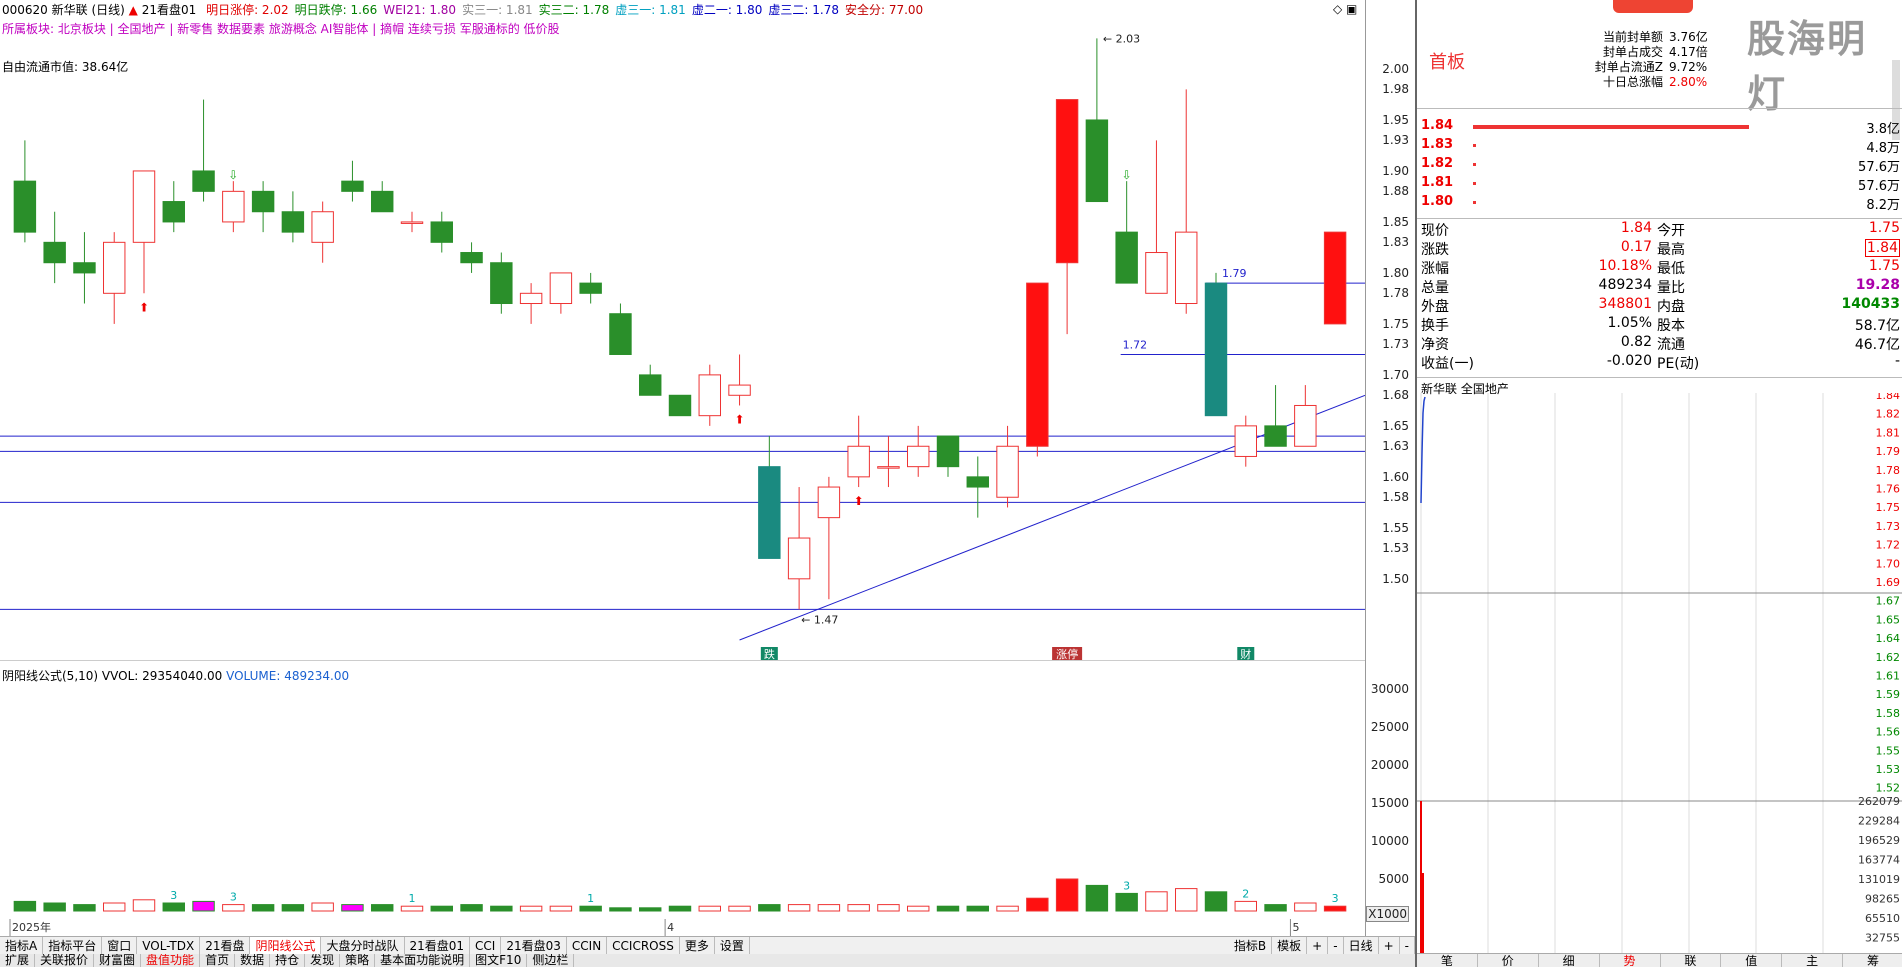 Image resolution: width=1902 pixels, height=967 pixels. Describe the element at coordinates (1888, 563) in the screenshot. I see `mini-price-tick: 1.70` at that location.